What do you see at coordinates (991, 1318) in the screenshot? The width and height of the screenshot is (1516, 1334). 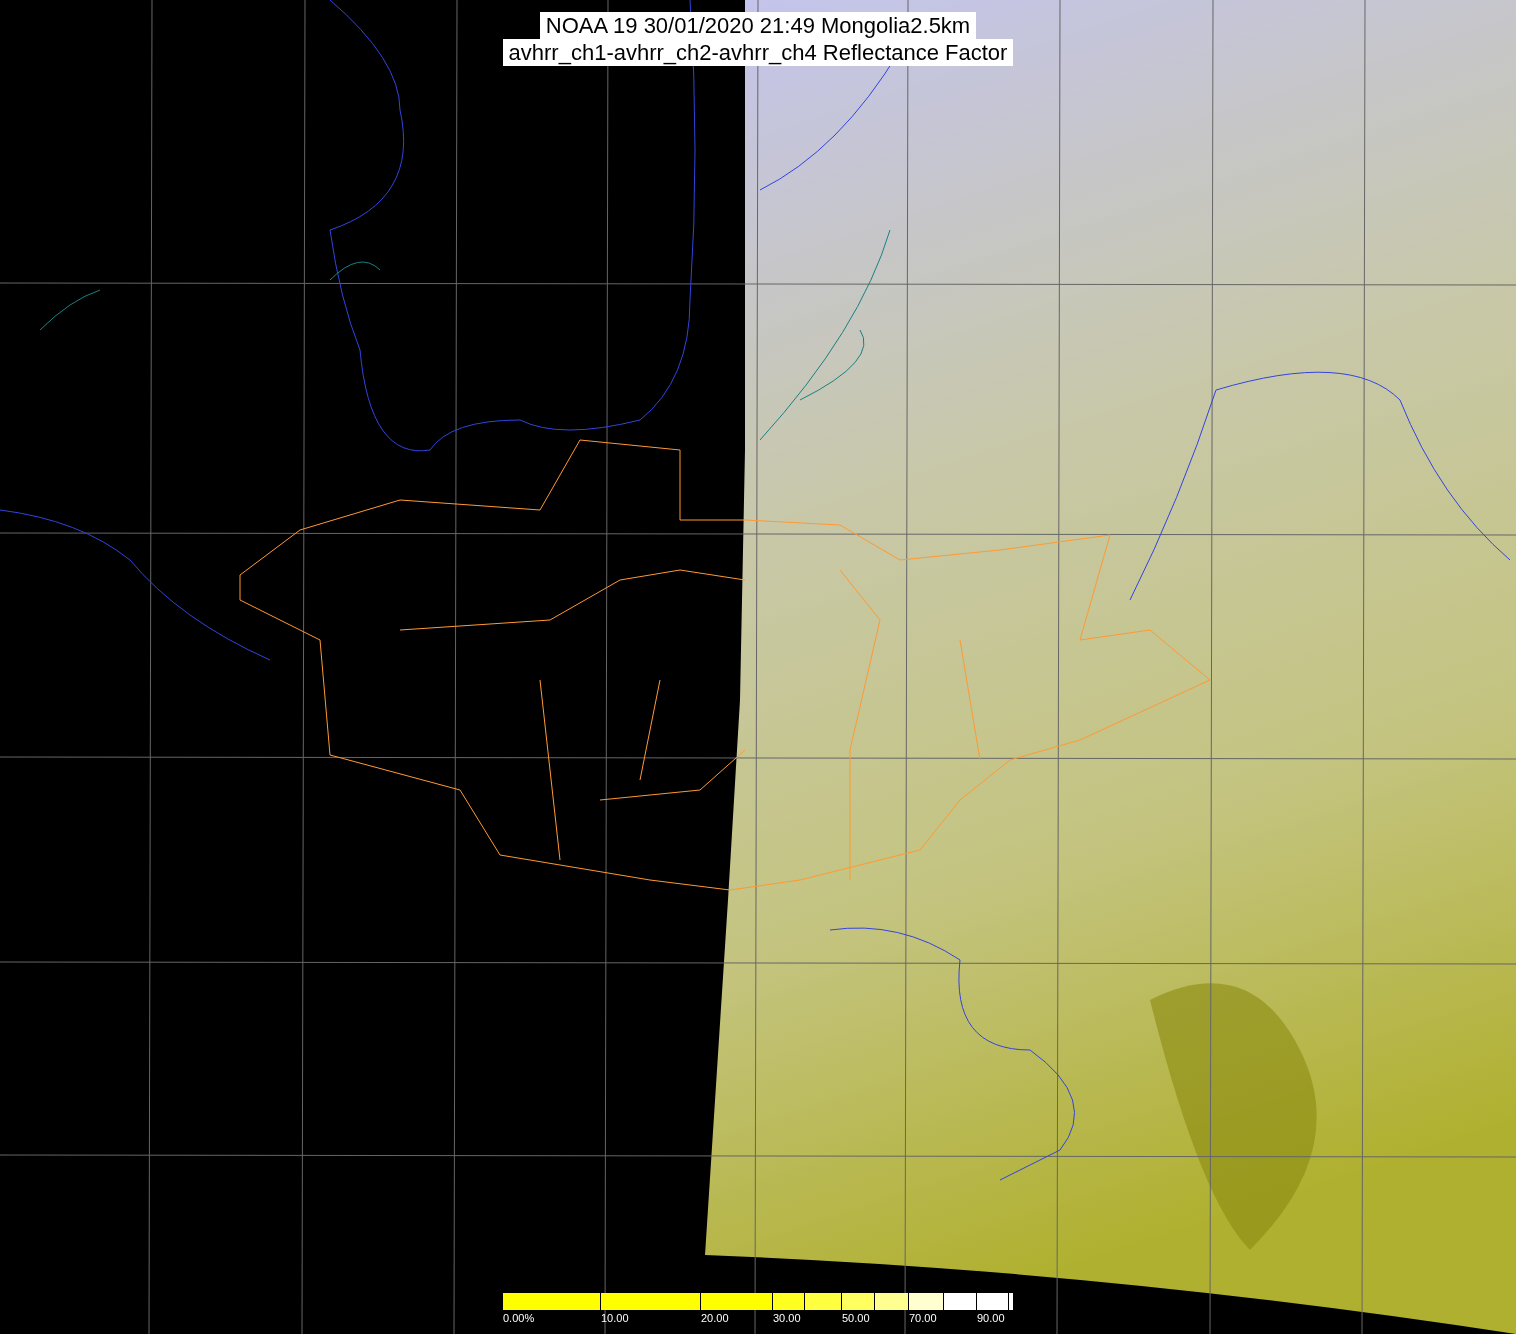 I see `scale-label: 90.00` at bounding box center [991, 1318].